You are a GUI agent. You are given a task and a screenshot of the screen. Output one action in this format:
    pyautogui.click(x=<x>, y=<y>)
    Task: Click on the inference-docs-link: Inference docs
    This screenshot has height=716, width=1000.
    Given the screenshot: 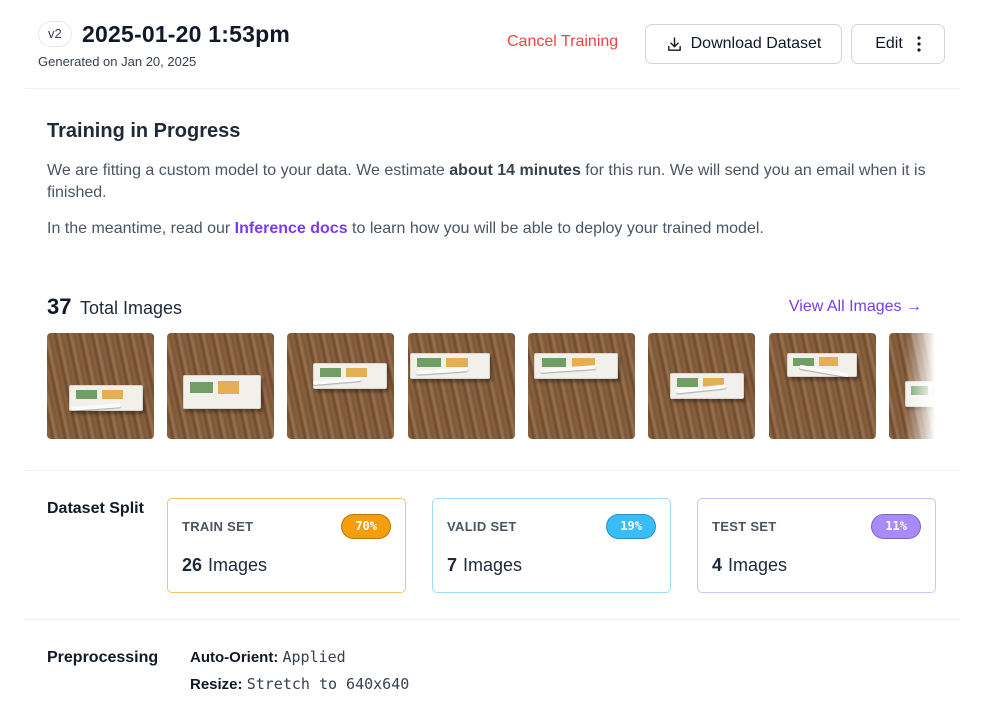 What is the action you would take?
    pyautogui.click(x=291, y=228)
    